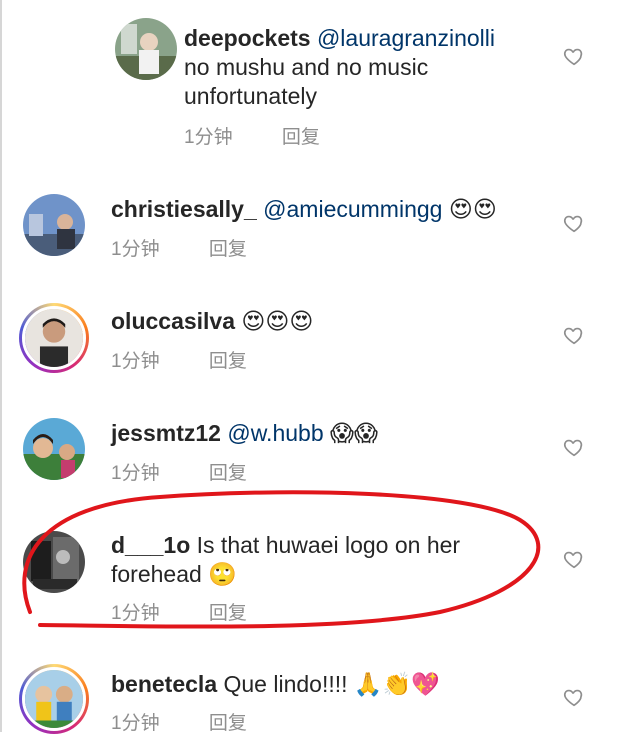 Image resolution: width=625 pixels, height=735 pixels. Describe the element at coordinates (184, 209) in the screenshot. I see `comment-username: christiesally_` at that location.